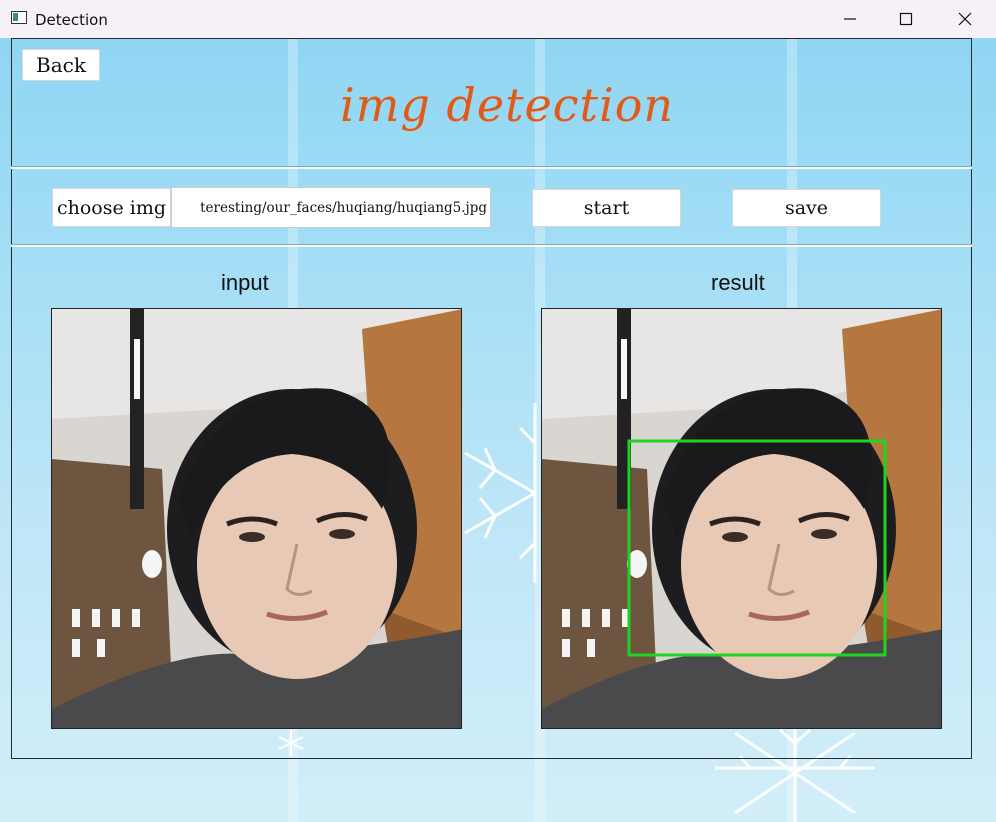 This screenshot has width=996, height=822. What do you see at coordinates (111, 207) in the screenshot?
I see `choose-img-button: choose img` at bounding box center [111, 207].